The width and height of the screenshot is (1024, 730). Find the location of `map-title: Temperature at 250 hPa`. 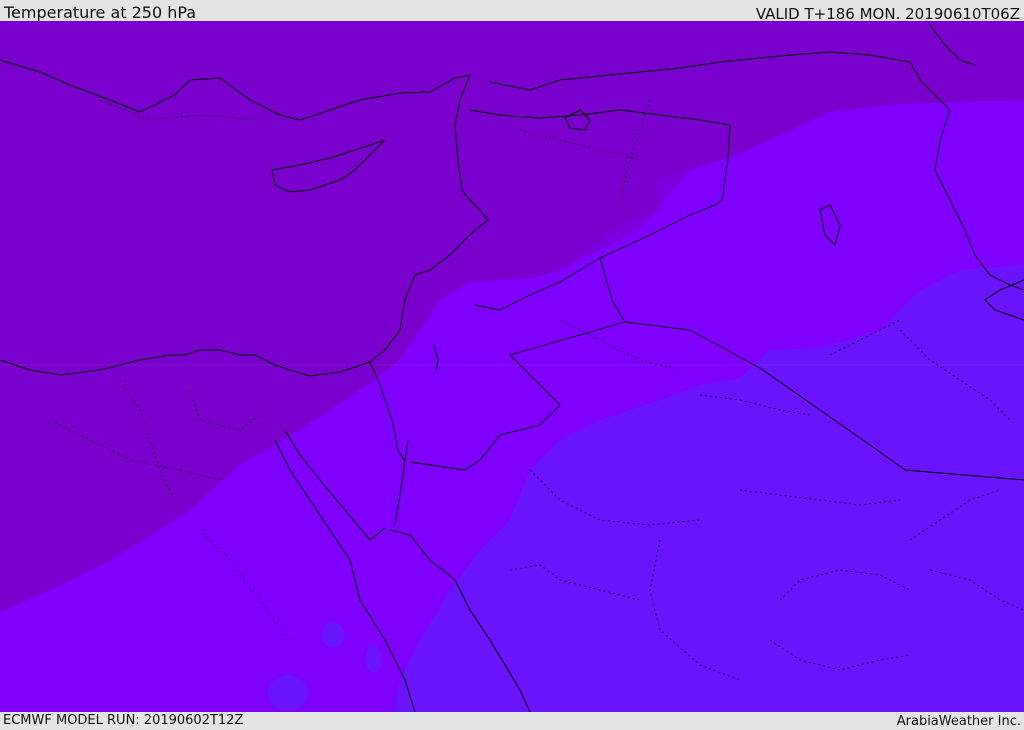

map-title: Temperature at 250 hPa is located at coordinates (100, 12).